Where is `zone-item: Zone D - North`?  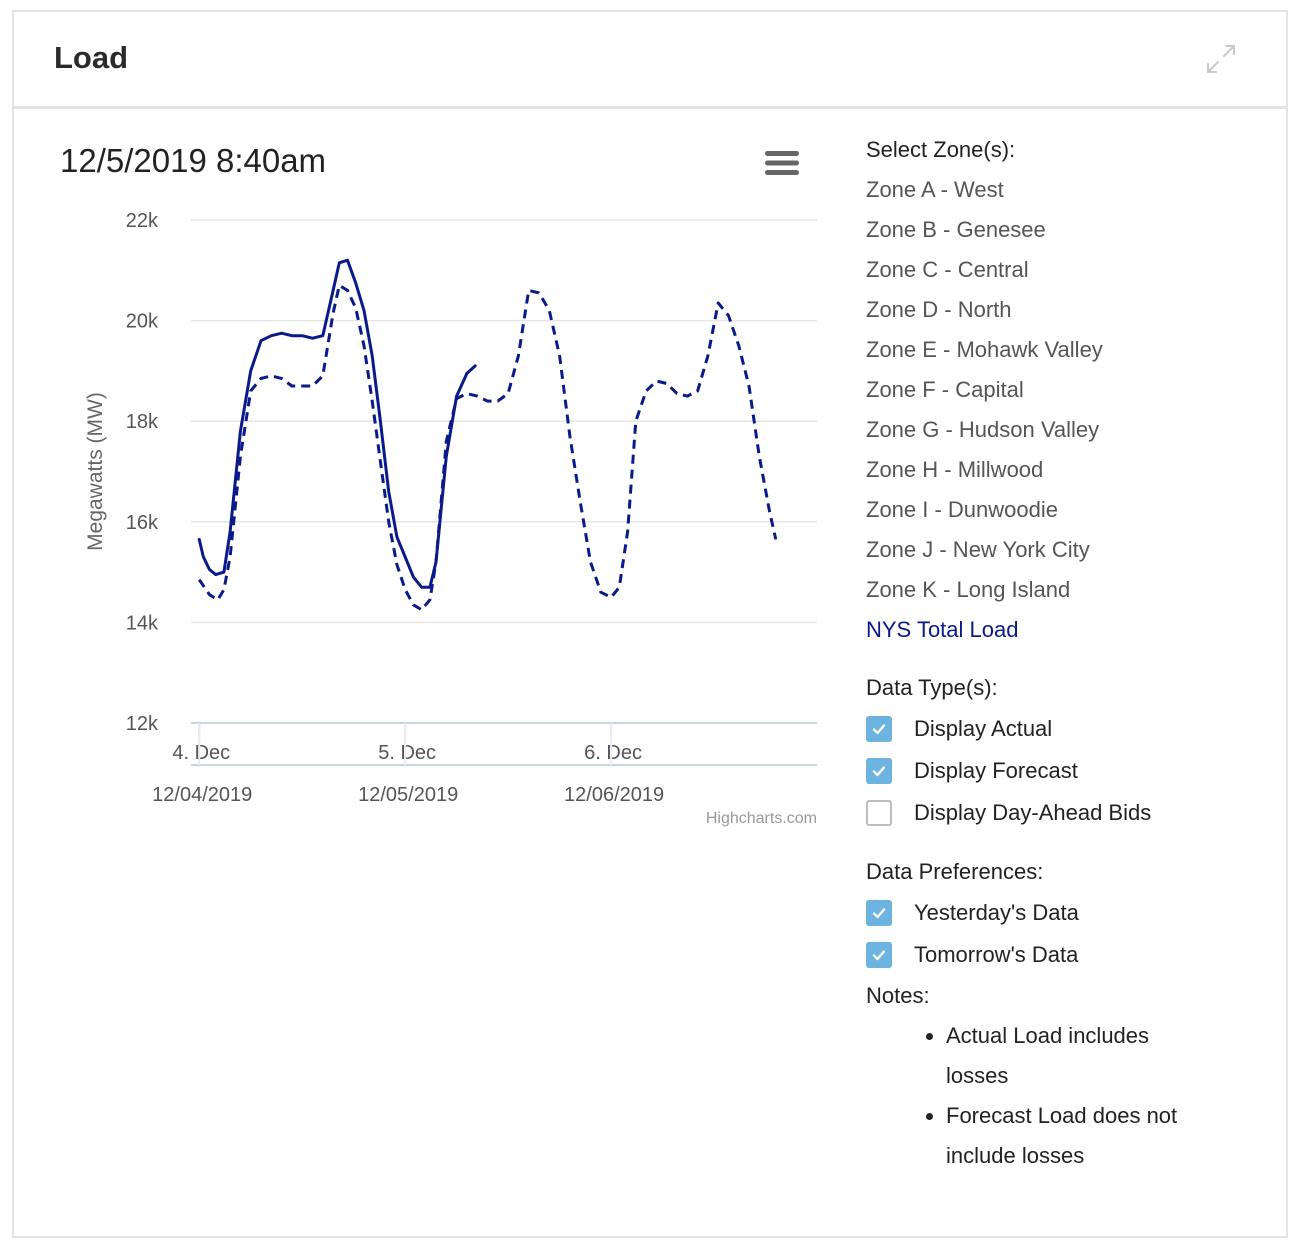 zone-item: Zone D - North is located at coordinates (1066, 310).